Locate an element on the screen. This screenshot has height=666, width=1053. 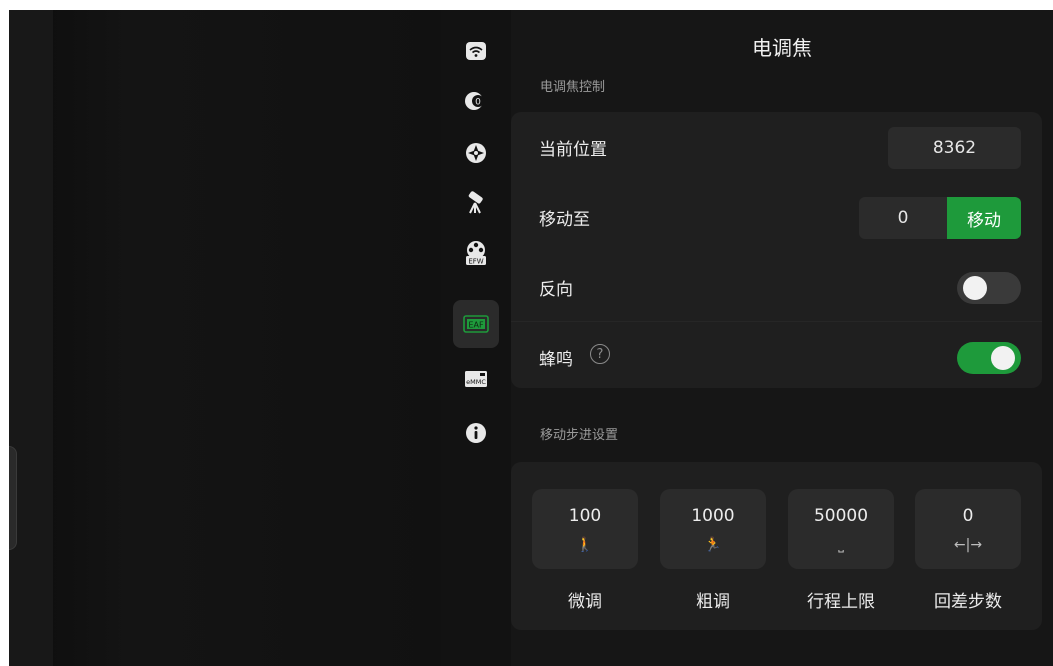
move-to-label: 移动至 is located at coordinates (564, 220).